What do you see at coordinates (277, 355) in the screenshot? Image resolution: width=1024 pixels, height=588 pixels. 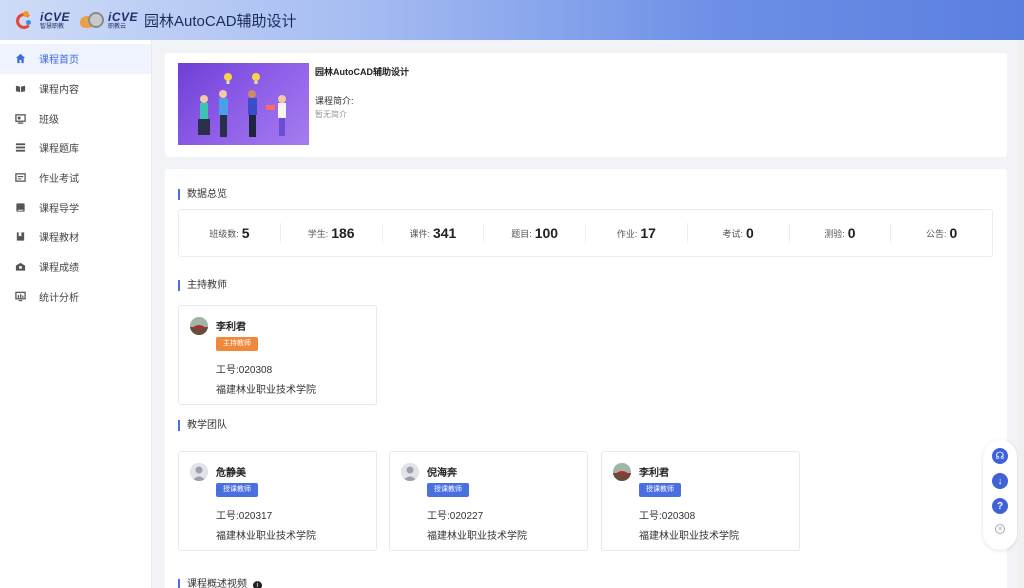 I see `host-teacher-card: 李利君 主持教师 工号:020308 福建林业职业技术学院` at bounding box center [277, 355].